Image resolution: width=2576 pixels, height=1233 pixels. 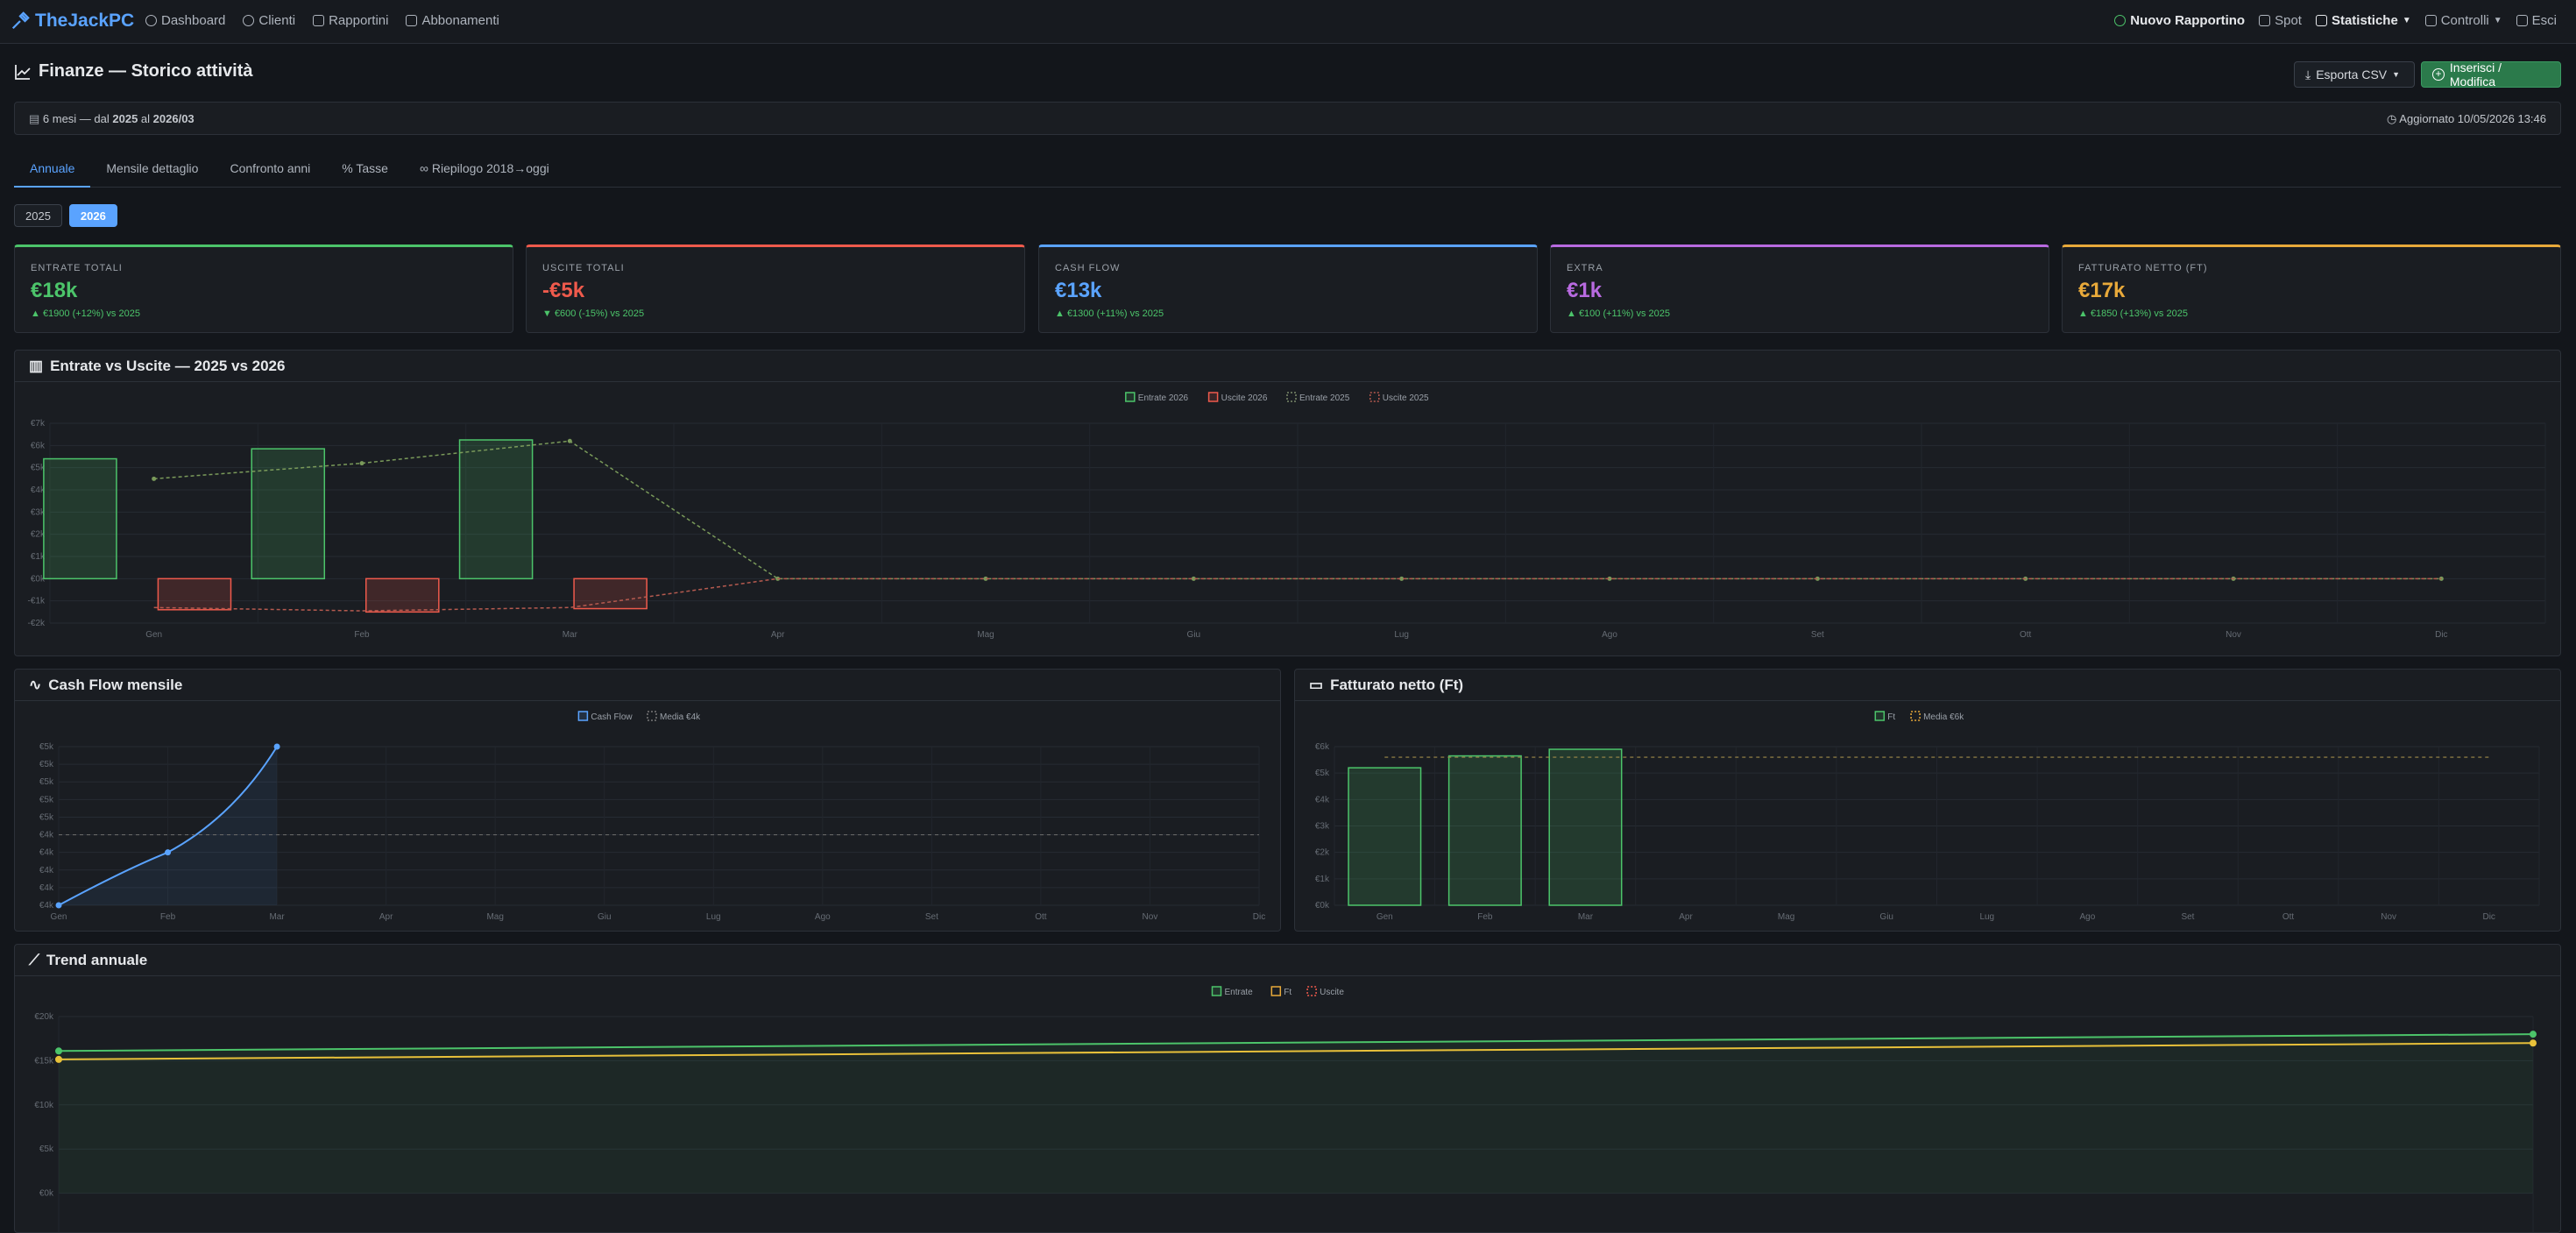 I want to click on point-cash-flow, so click(x=58, y=905).